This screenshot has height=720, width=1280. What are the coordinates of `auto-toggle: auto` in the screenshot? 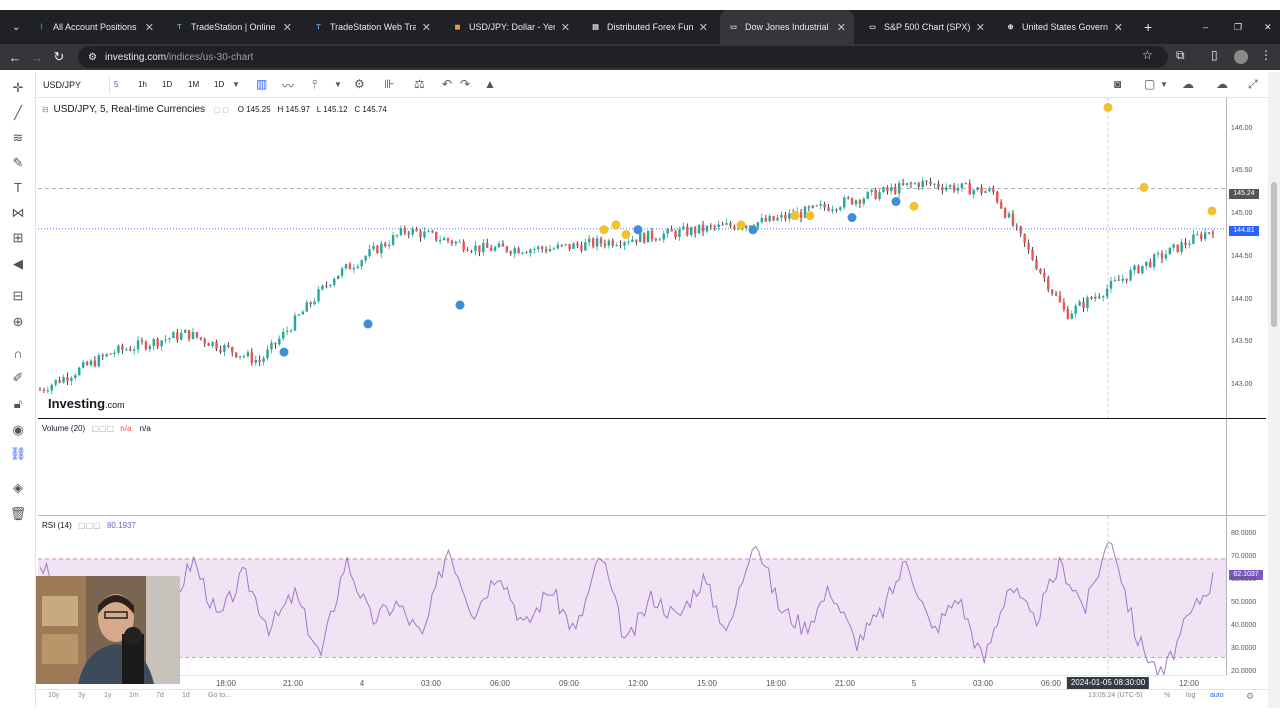 It's located at (1217, 695).